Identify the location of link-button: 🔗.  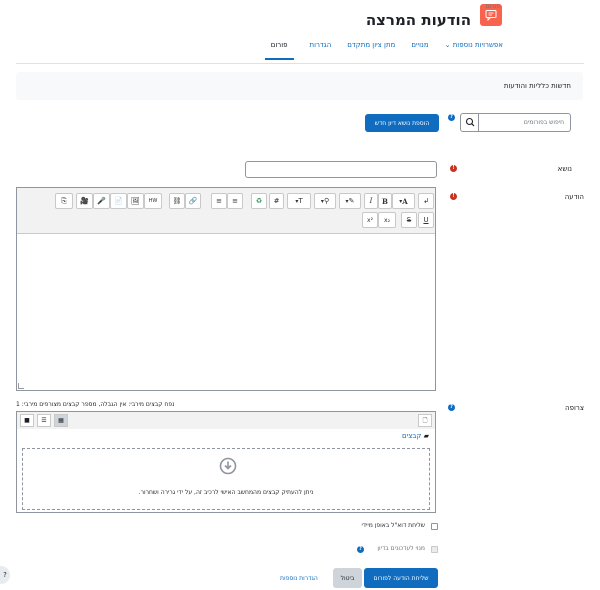
(193, 201).